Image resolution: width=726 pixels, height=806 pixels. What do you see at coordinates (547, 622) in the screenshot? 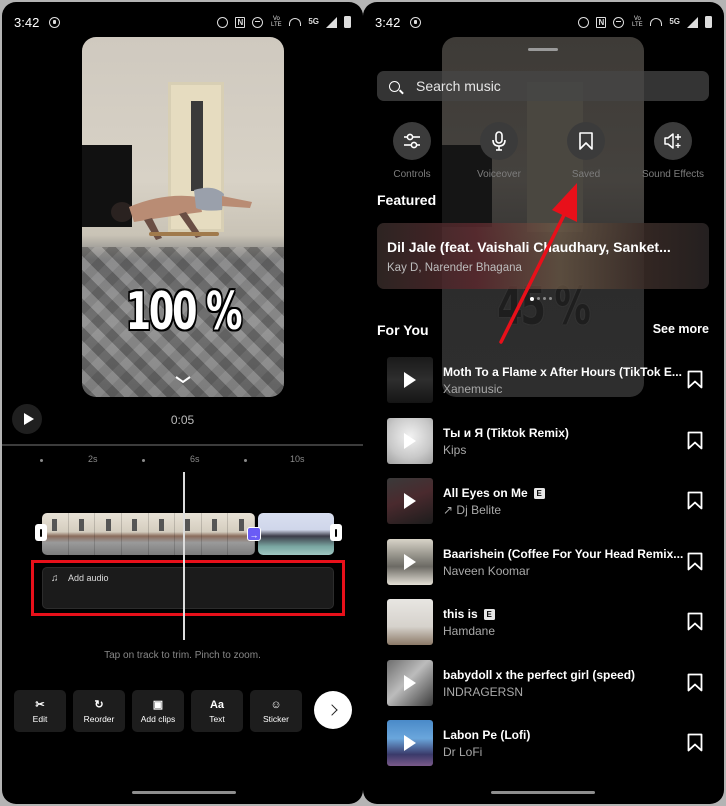
I see `track-row: this is E Hamdane` at bounding box center [547, 622].